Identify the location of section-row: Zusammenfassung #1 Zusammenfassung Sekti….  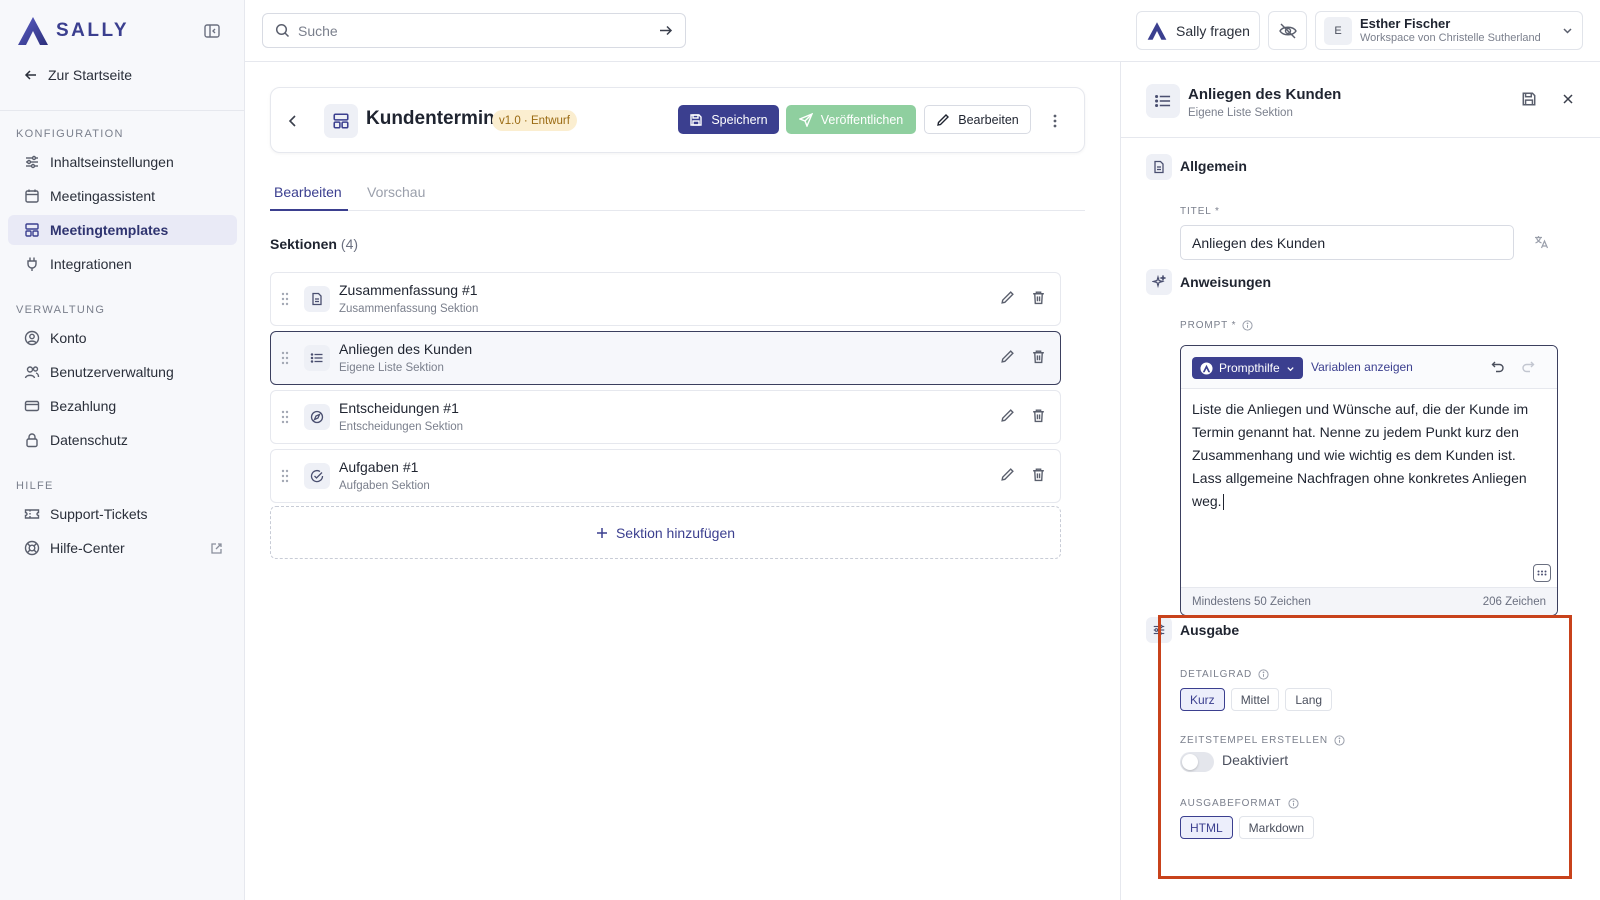
(665, 299).